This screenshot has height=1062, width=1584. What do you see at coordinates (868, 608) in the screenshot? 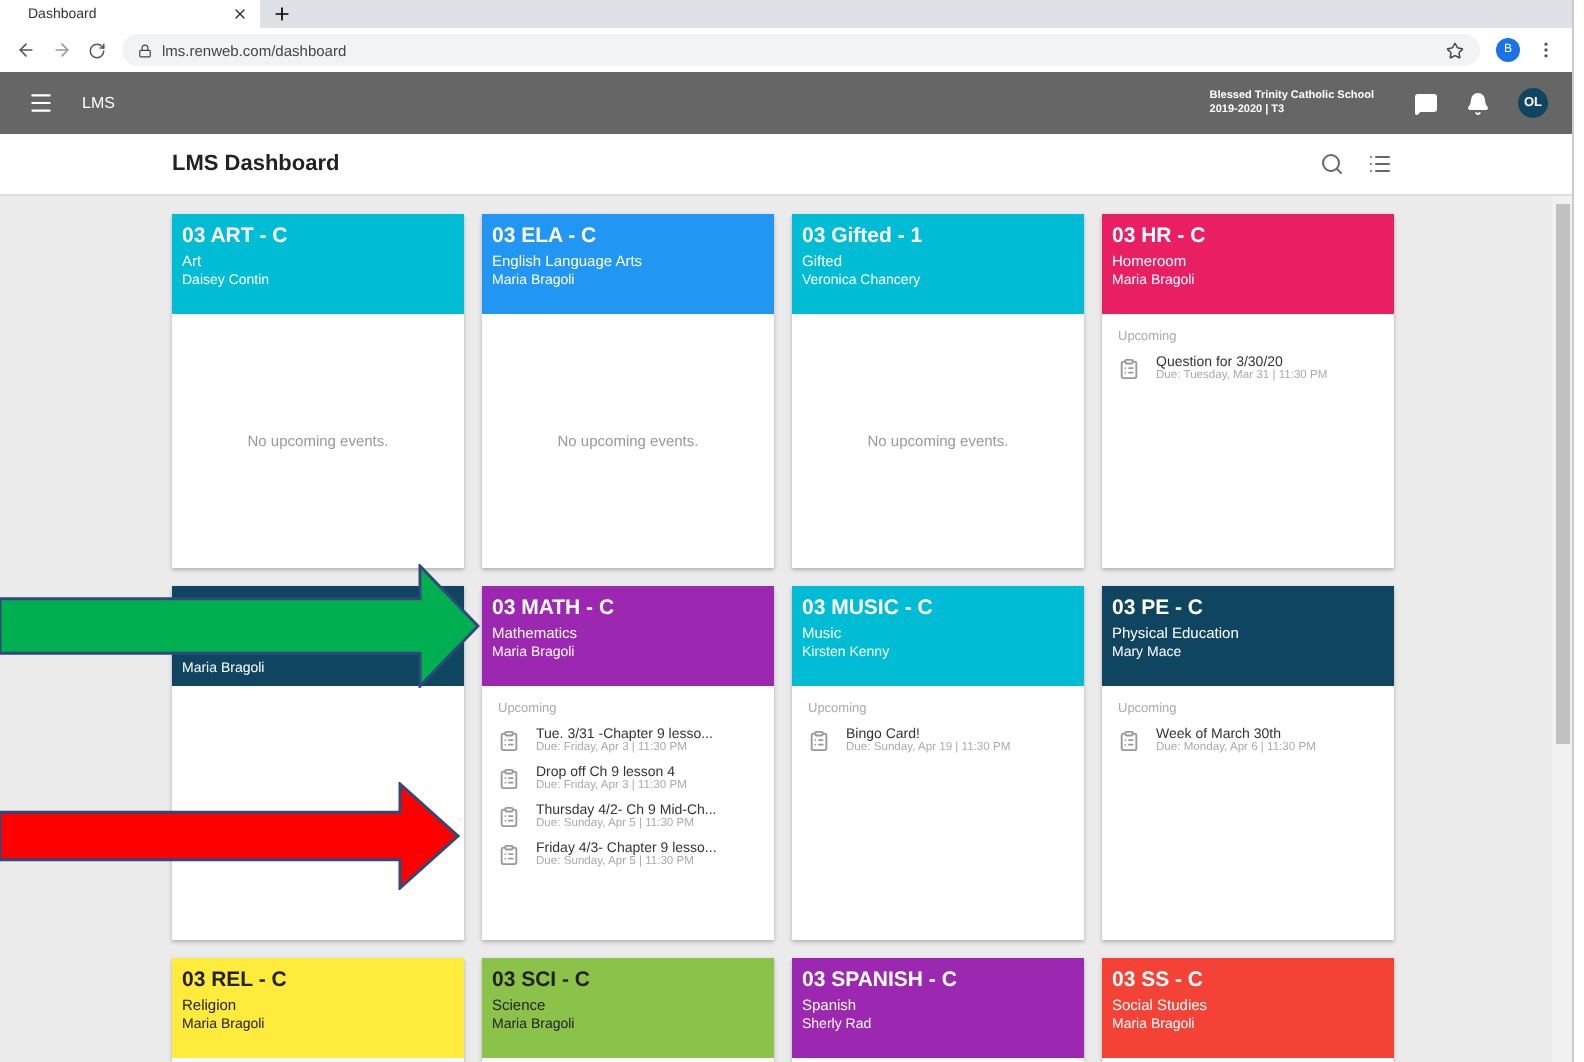
I see `course-code: 03 MUSIC - C` at bounding box center [868, 608].